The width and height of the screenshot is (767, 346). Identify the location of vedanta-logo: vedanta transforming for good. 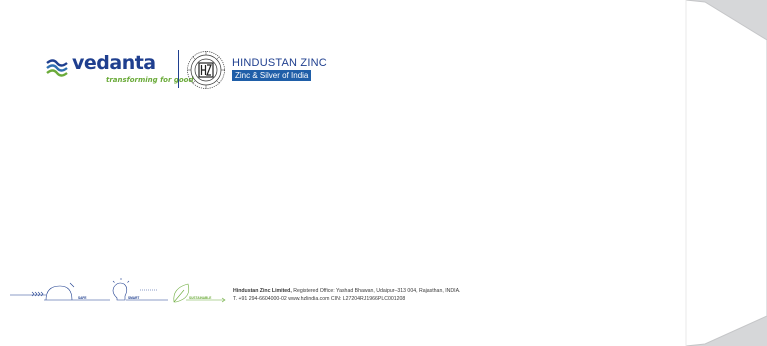
(119, 70).